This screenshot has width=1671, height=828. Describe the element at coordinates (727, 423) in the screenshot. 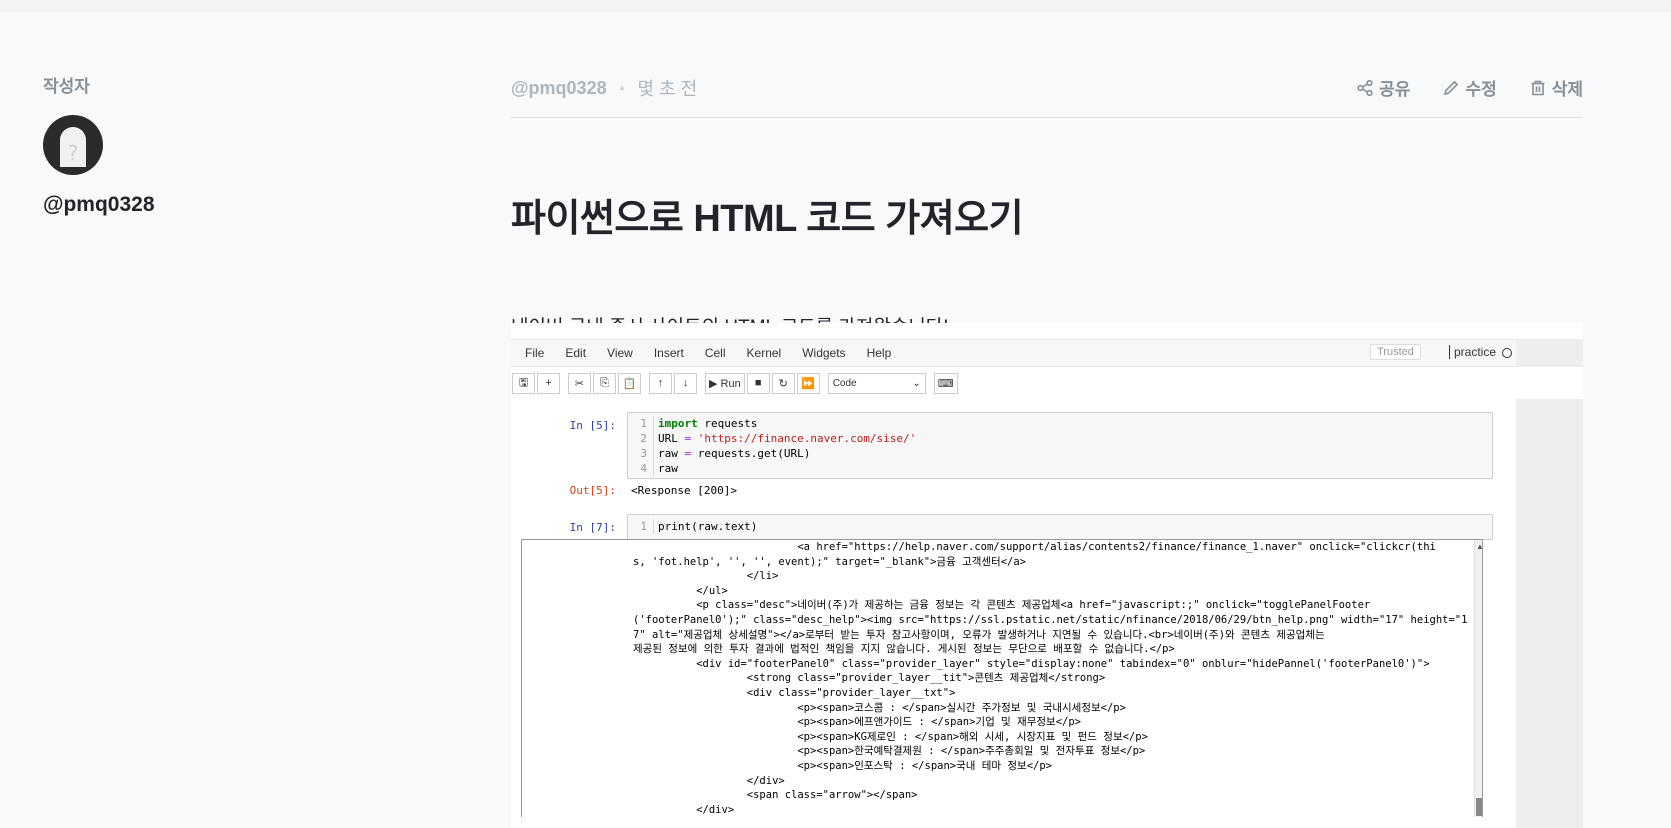

I see `code-text: requests` at that location.